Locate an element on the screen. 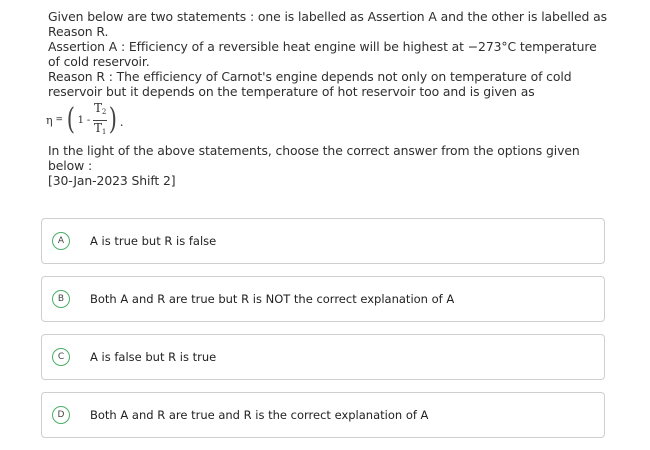  formula-equals: = is located at coordinates (59, 119).